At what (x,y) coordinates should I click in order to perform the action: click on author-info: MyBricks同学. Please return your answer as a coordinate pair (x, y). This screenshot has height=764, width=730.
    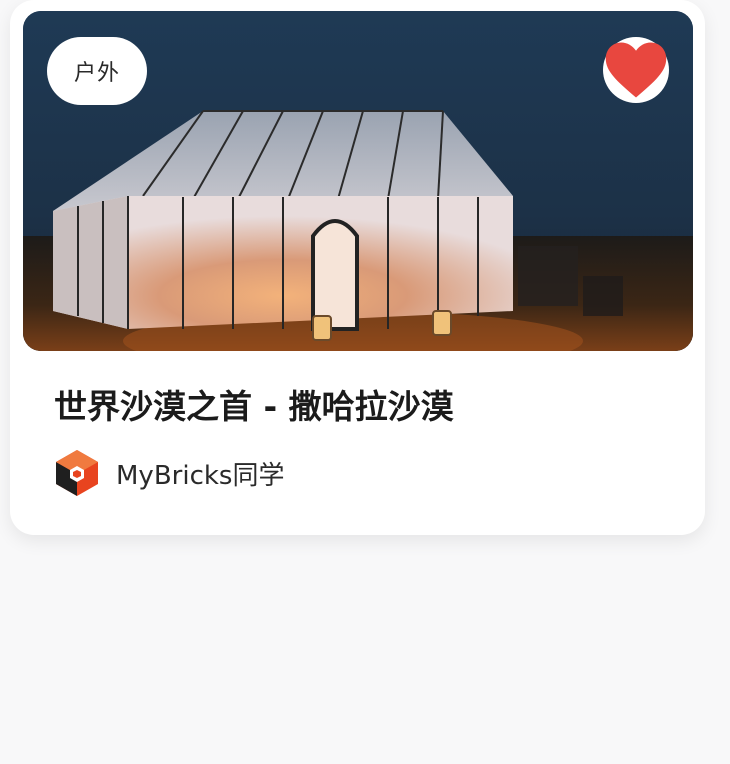
    Looking at the image, I should click on (169, 473).